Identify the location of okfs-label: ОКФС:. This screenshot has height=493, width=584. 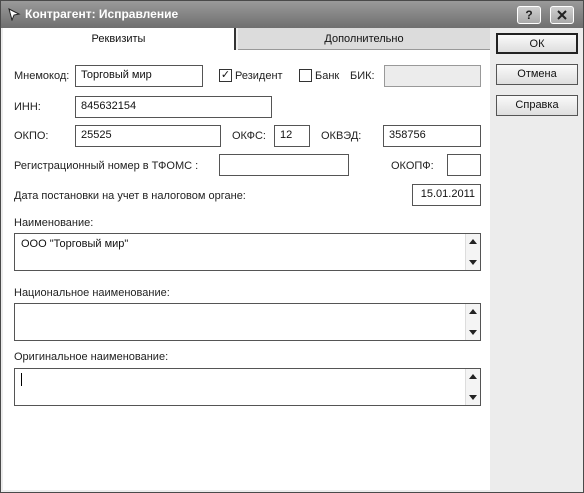
(249, 136).